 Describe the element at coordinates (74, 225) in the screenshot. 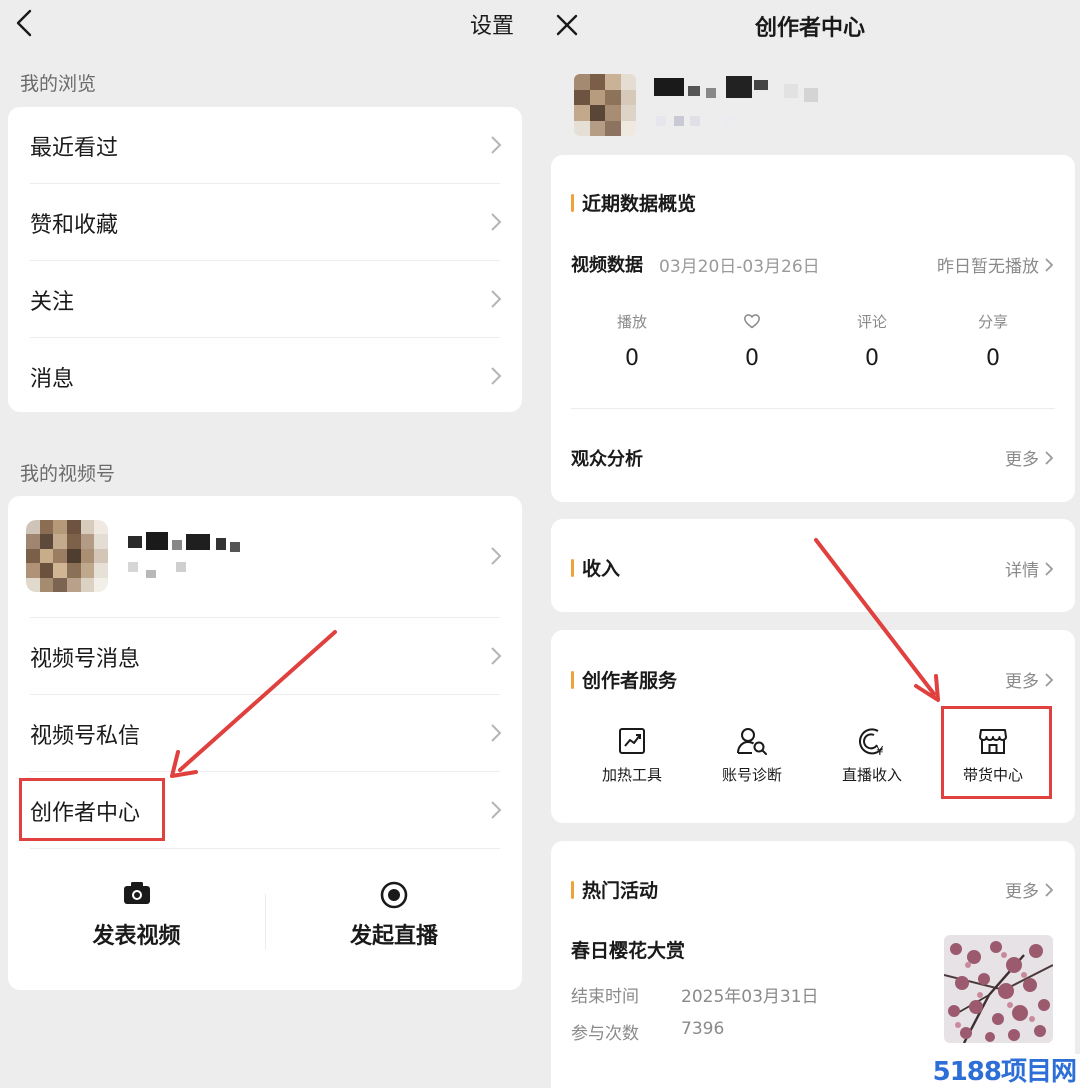

I see `row-label: 赞和收藏` at that location.